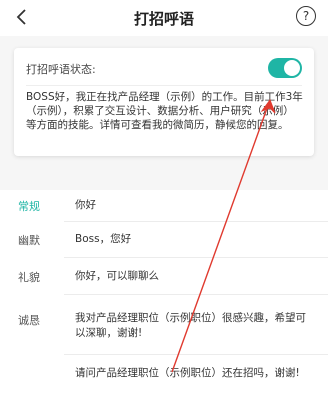 This screenshot has height=408, width=328. What do you see at coordinates (195, 276) in the screenshot?
I see `greeting-option: 你好，可以聊聊么` at bounding box center [195, 276].